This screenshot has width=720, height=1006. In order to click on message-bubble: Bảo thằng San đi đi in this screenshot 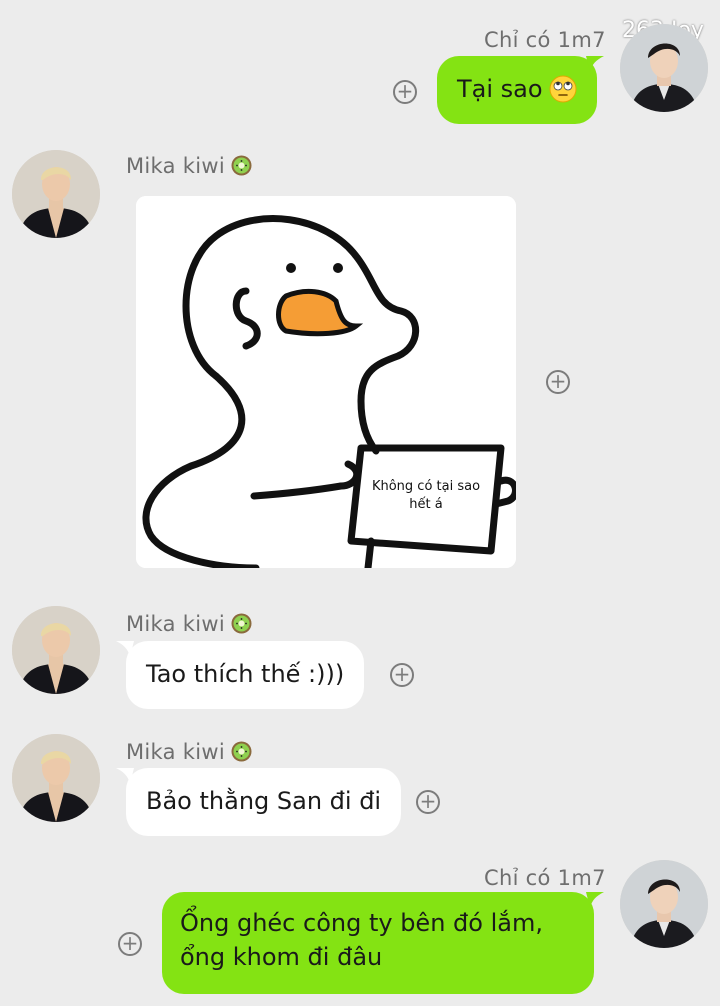, I will do `click(264, 802)`.